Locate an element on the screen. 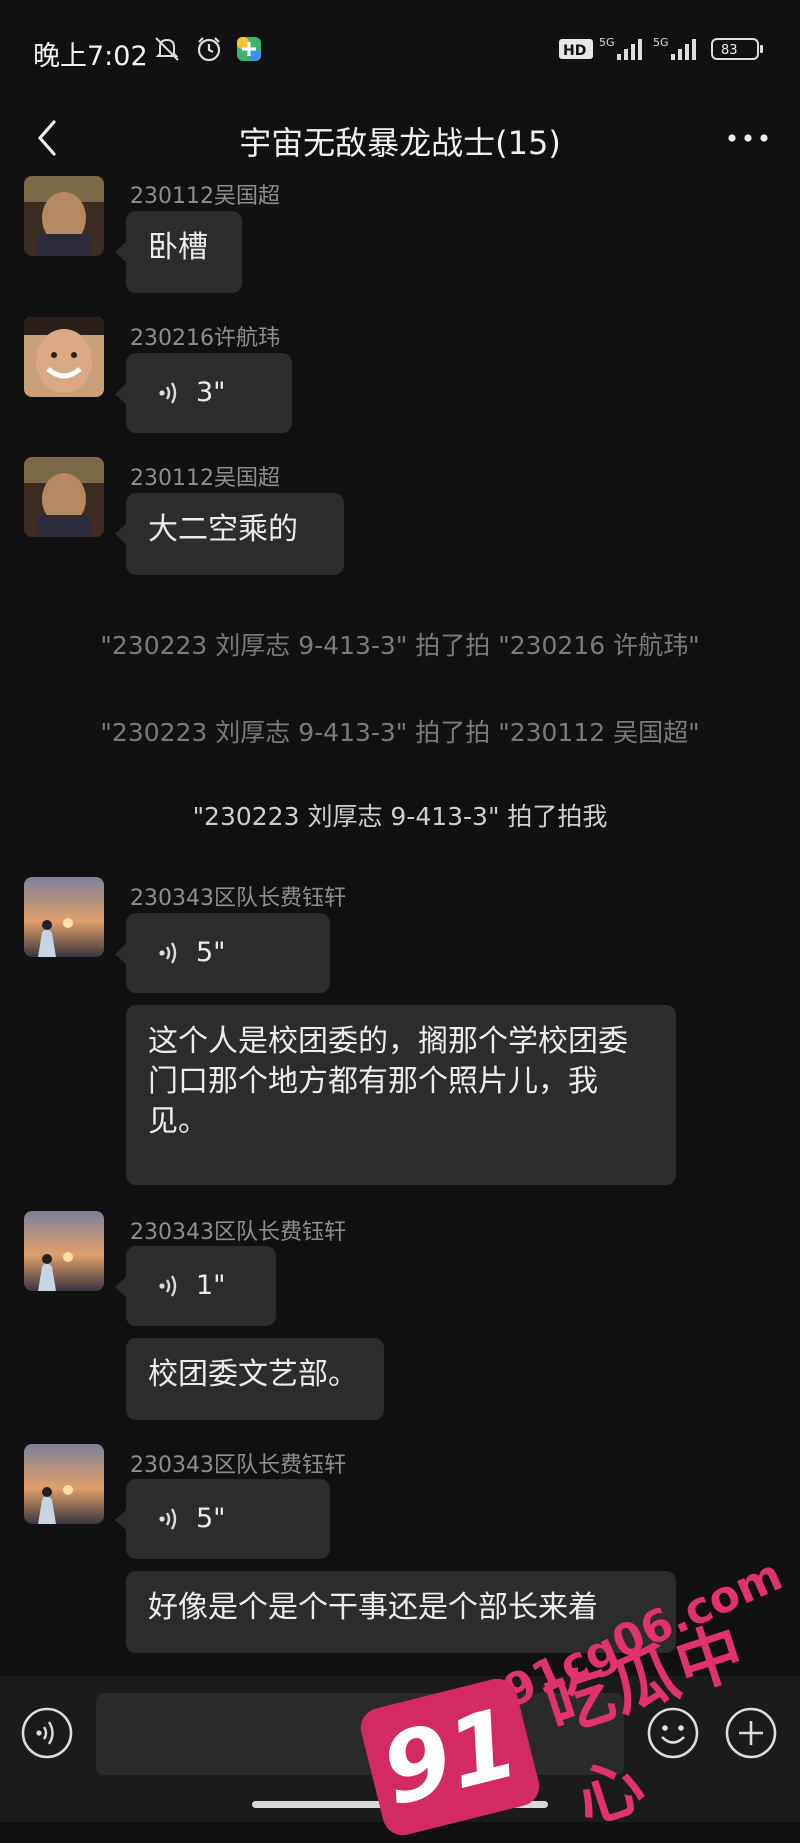 The width and height of the screenshot is (800, 1843). system-message: "230223 刘厚志 9-413-3" 拍了拍 "230216 许航玮" is located at coordinates (400, 645).